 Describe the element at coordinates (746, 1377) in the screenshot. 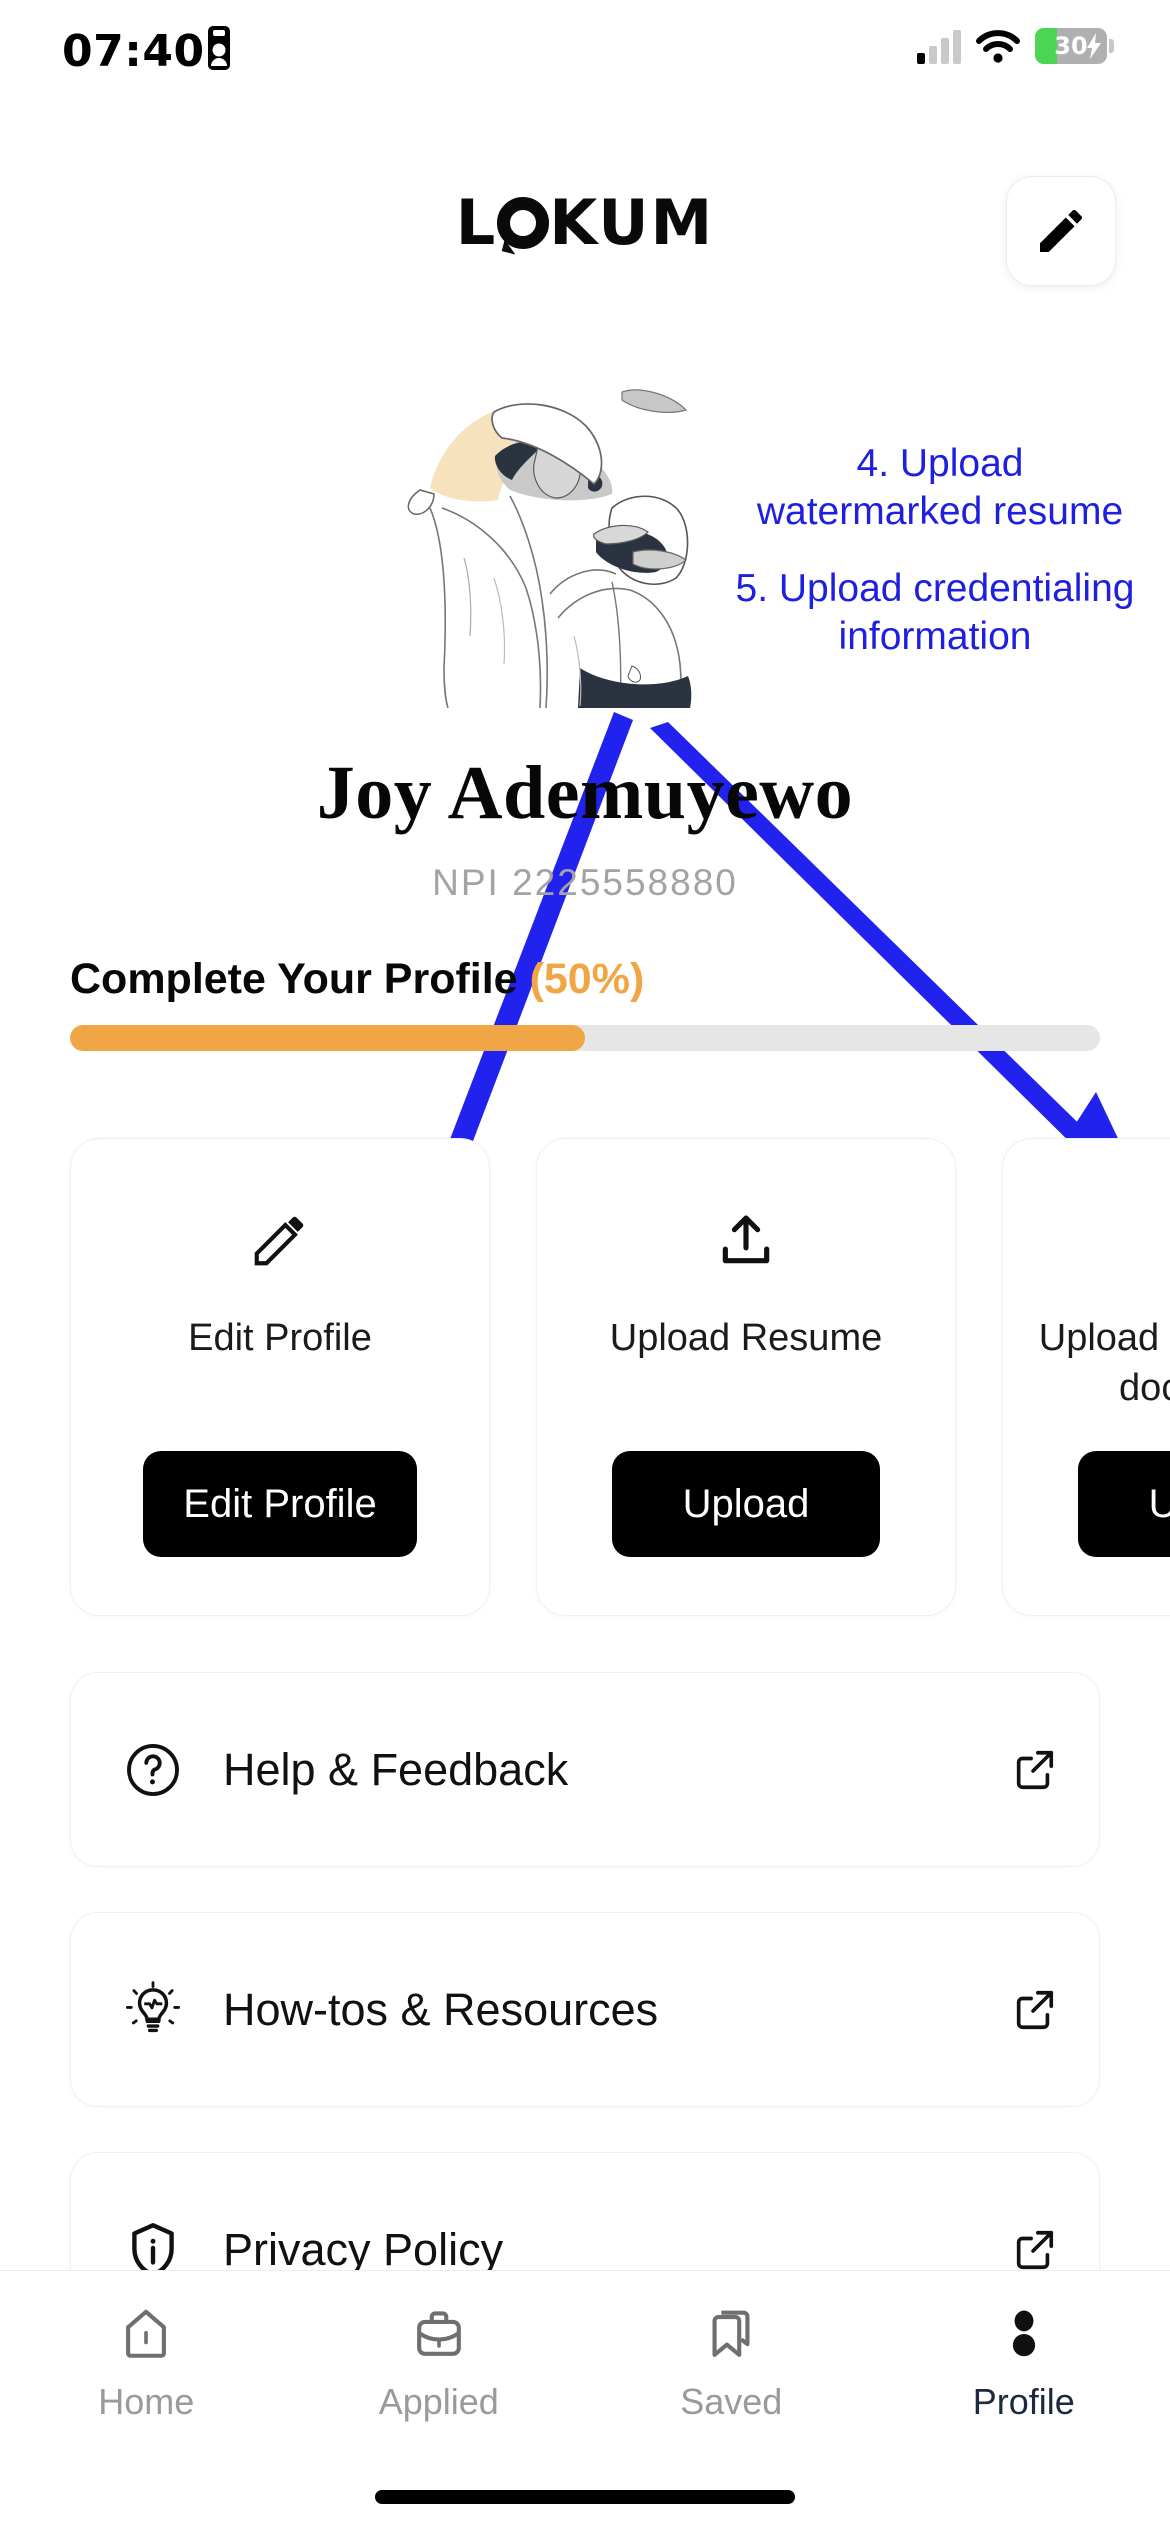

I see `card-upload-resume: Upload Resume Upload` at that location.